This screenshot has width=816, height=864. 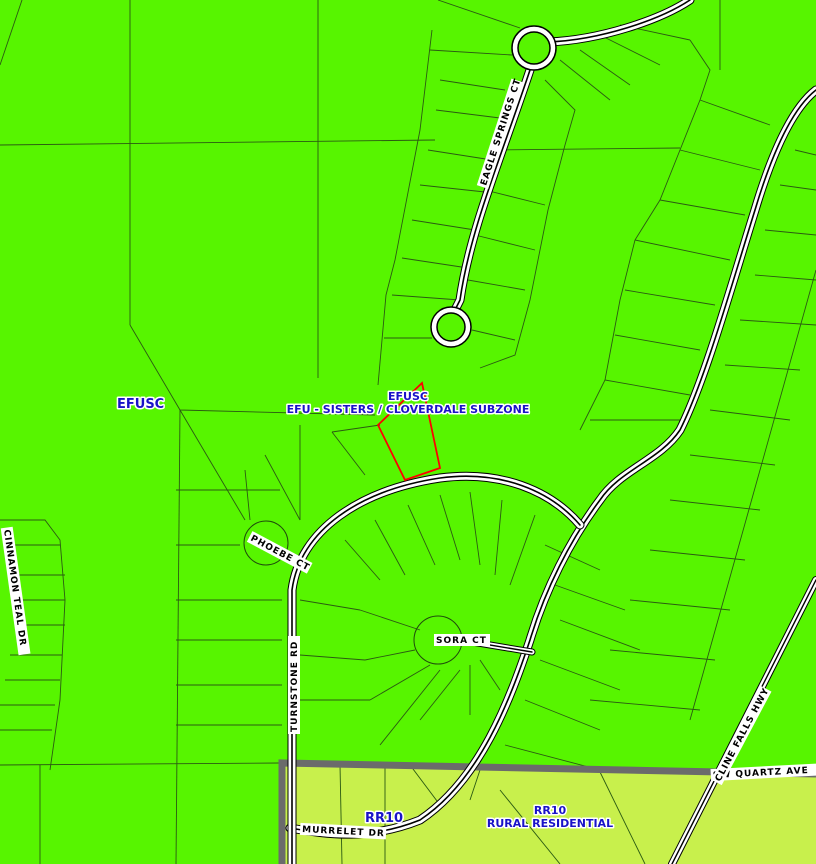 What do you see at coordinates (461, 641) in the screenshot?
I see `street-label-sora: SORA CT` at bounding box center [461, 641].